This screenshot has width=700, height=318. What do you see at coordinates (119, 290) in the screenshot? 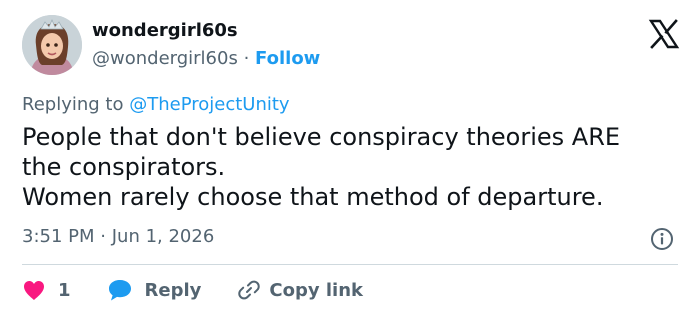
I see `speech-bubble-icon` at bounding box center [119, 290].